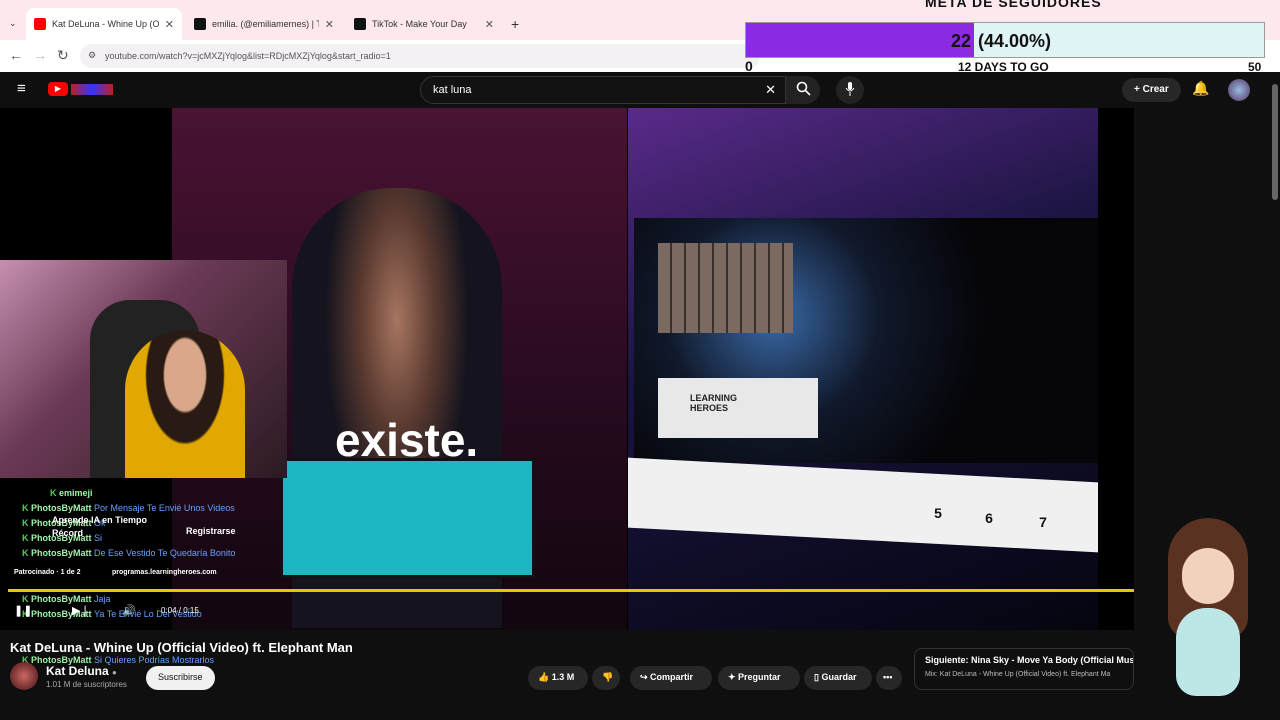 This screenshot has height=720, width=1280. What do you see at coordinates (13, 23) in the screenshot?
I see `tab-list-chevron-icon: ⌄` at bounding box center [13, 23].